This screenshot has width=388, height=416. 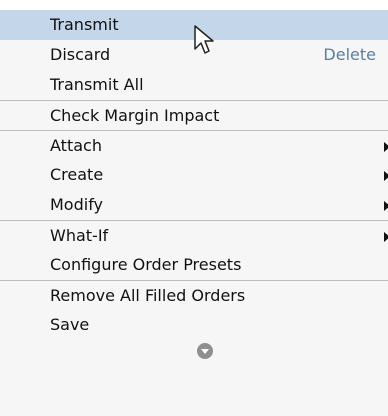 I want to click on menu-item-configure-order-presets: Configure Order Presets, so click(x=194, y=265).